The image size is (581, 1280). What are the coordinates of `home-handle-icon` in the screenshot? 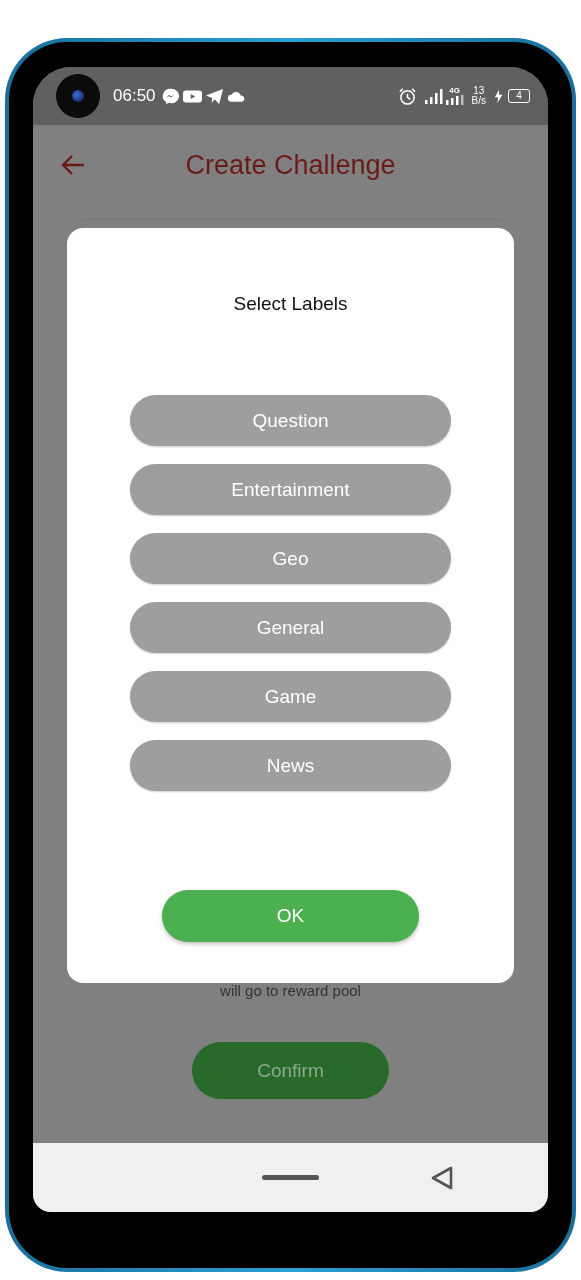 It's located at (290, 1177).